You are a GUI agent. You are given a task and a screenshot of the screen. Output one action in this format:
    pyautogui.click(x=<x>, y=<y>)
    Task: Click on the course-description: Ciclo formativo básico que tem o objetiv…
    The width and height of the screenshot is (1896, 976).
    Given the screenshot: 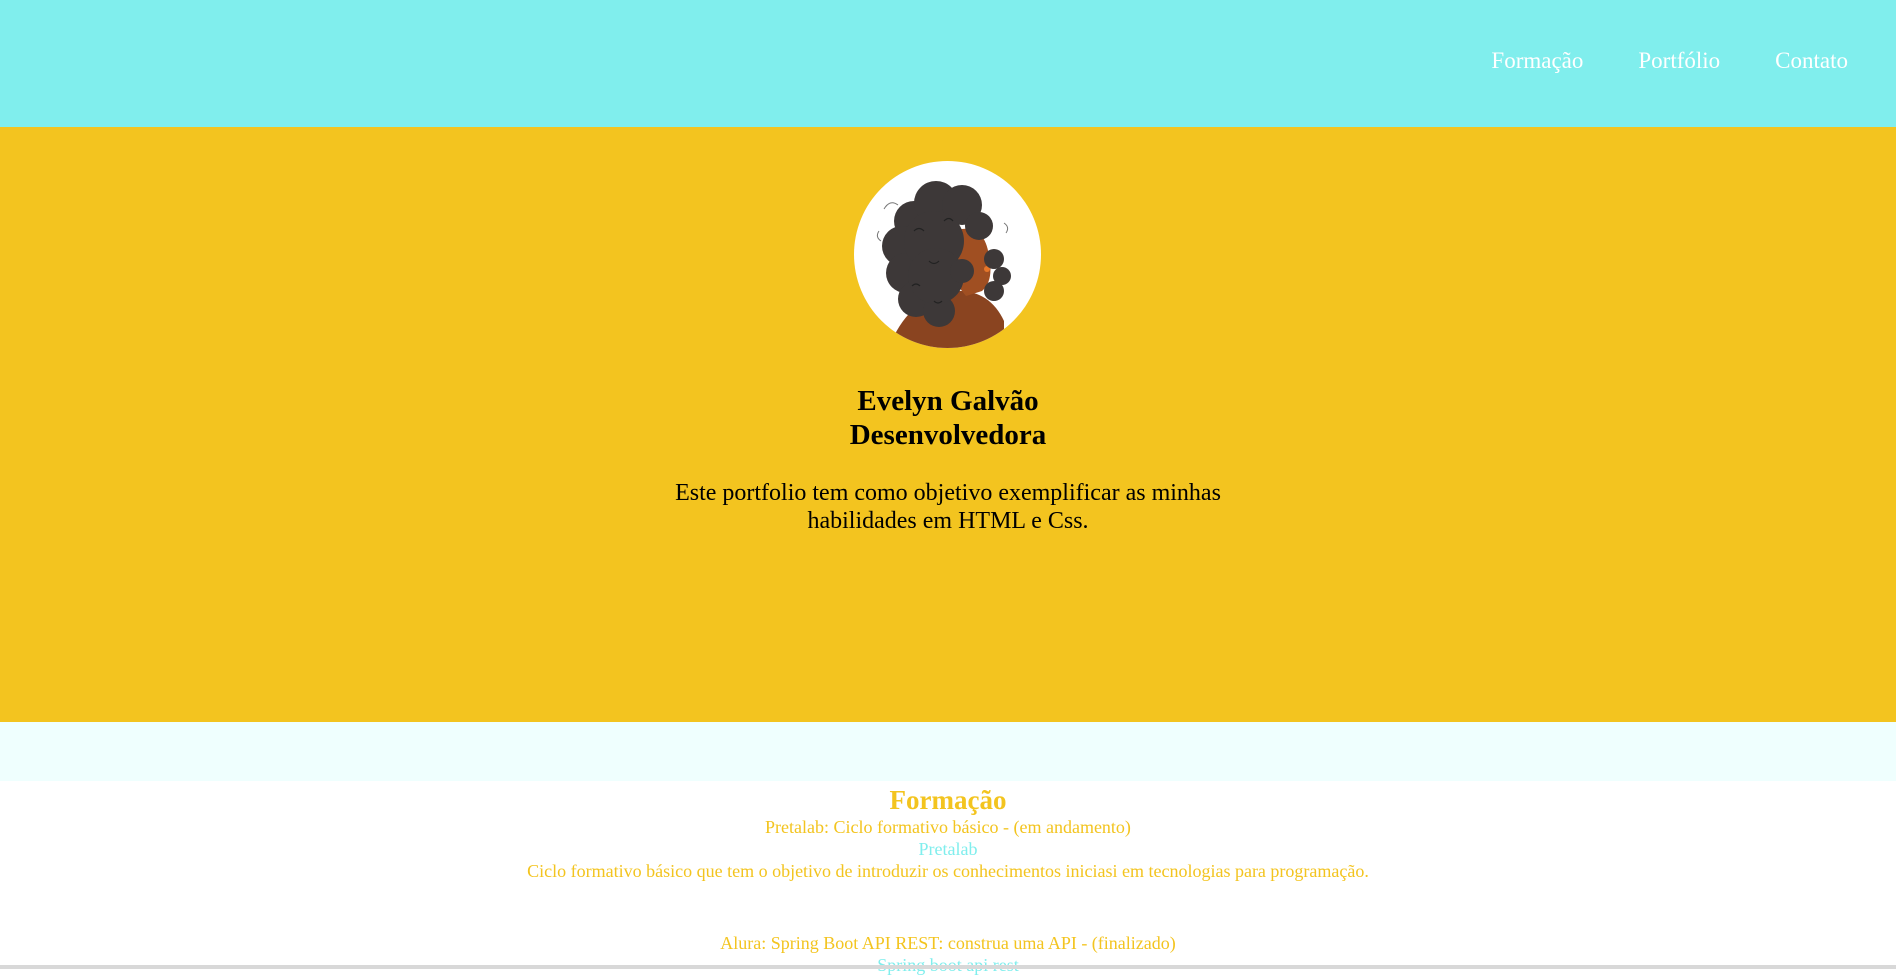 What is the action you would take?
    pyautogui.click(x=948, y=871)
    